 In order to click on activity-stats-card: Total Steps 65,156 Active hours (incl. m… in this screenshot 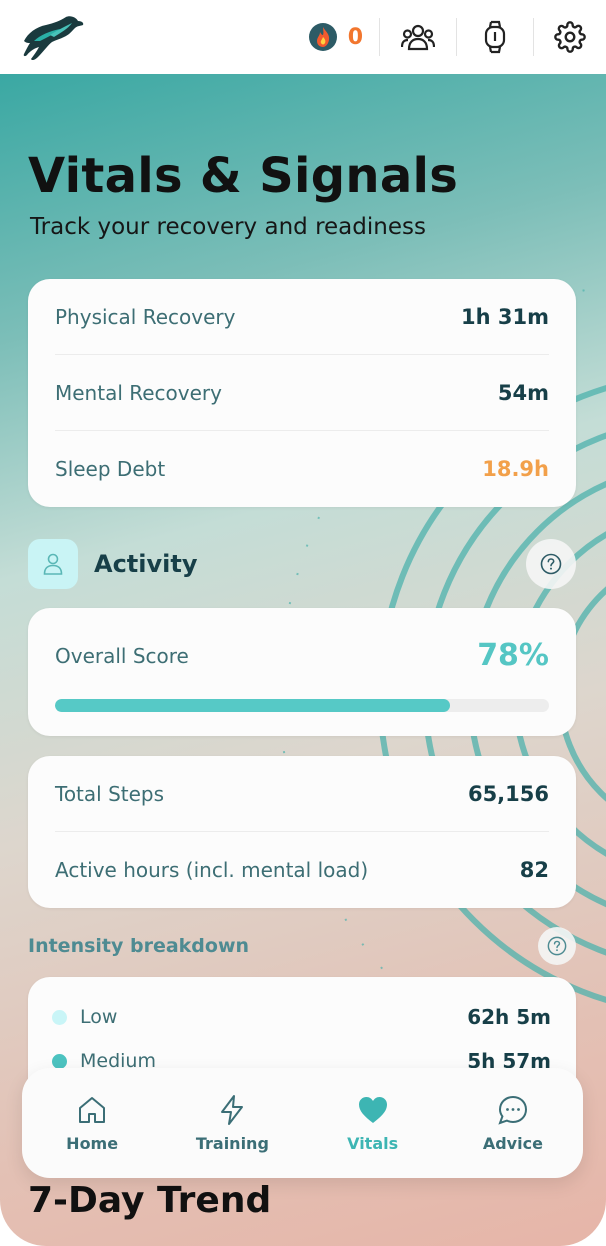, I will do `click(302, 832)`.